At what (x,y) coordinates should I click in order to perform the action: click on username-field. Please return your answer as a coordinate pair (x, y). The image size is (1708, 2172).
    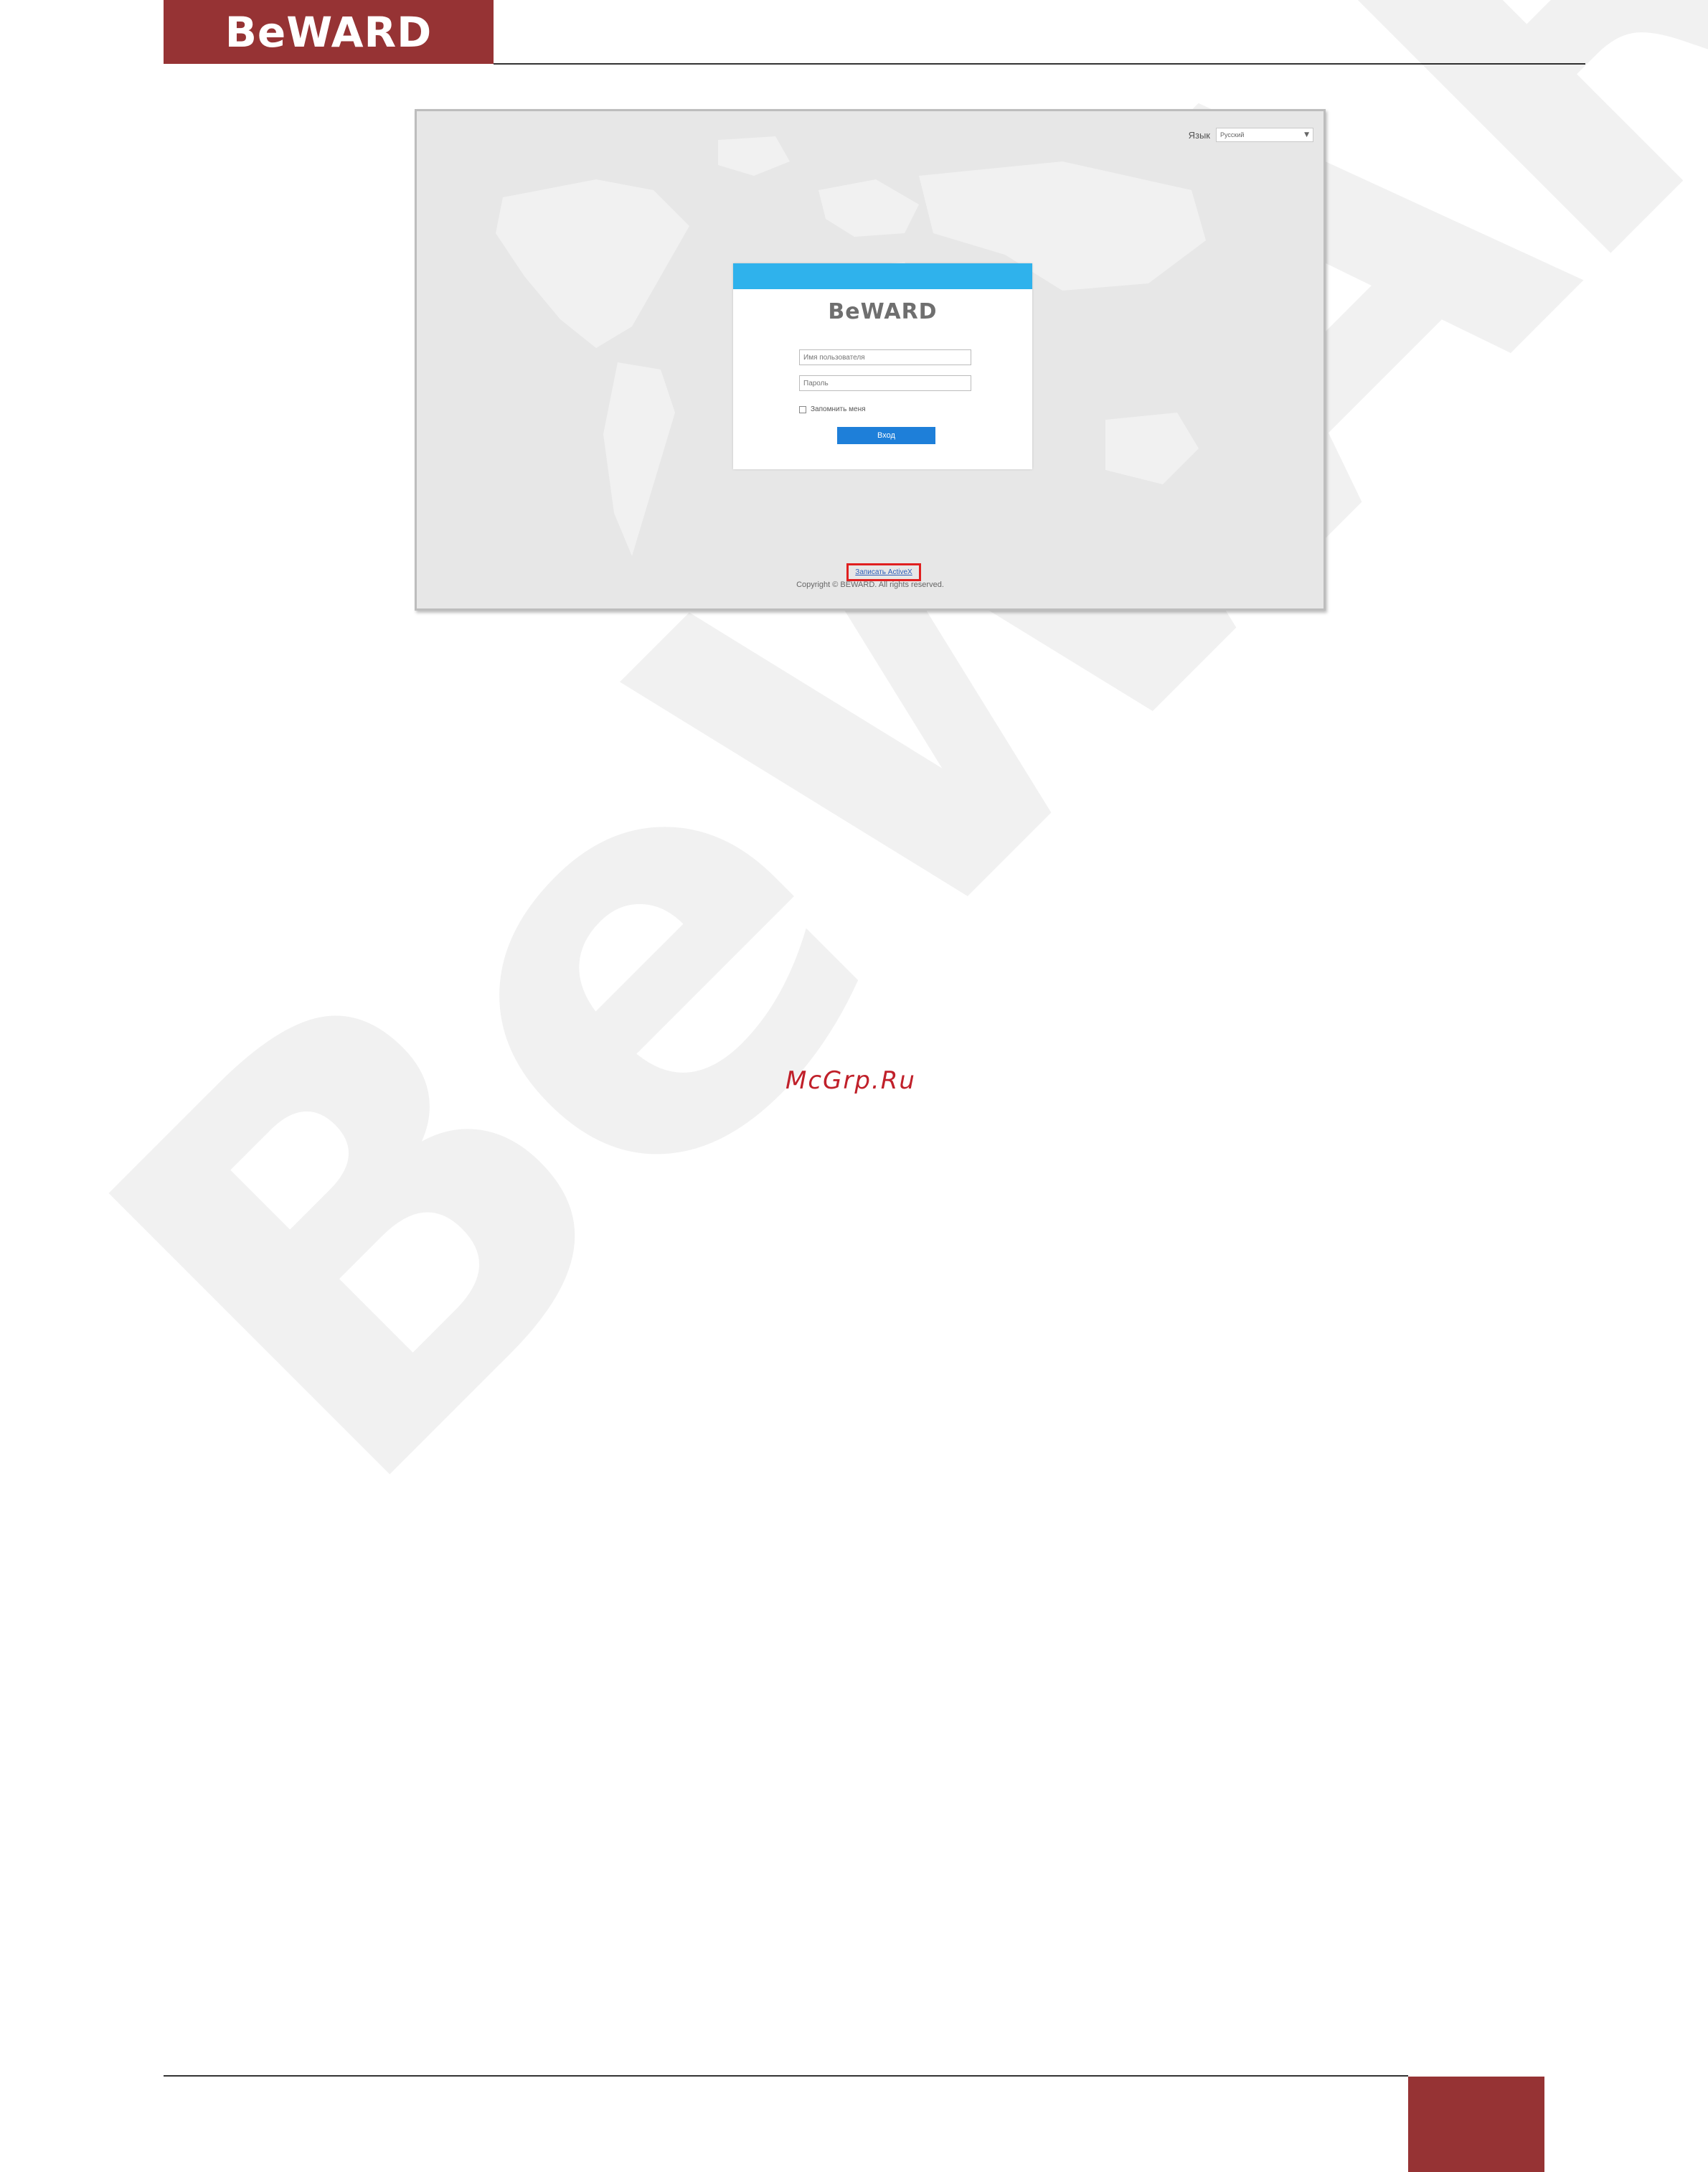
    Looking at the image, I should click on (885, 357).